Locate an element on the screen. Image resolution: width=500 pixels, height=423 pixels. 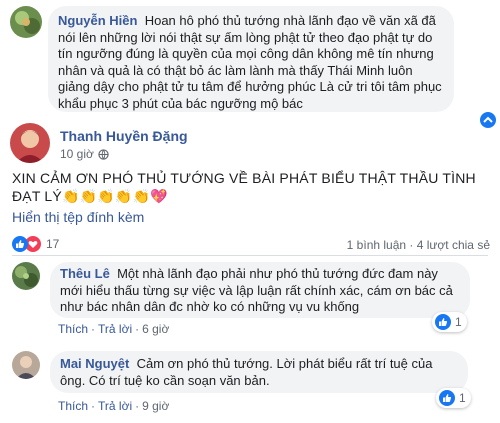
post-timestamp: 10 giờ is located at coordinates (84, 154).